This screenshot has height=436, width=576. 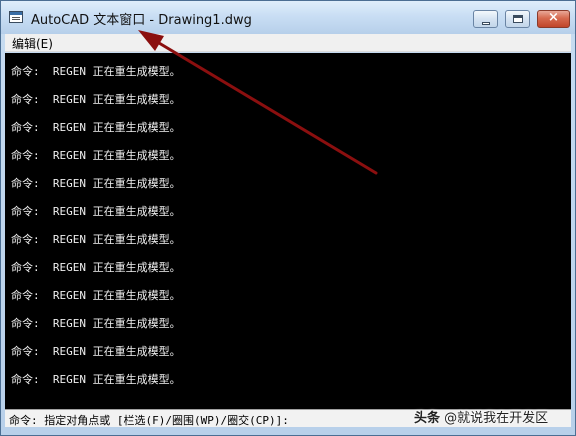 I want to click on minimize-button, so click(x=485, y=19).